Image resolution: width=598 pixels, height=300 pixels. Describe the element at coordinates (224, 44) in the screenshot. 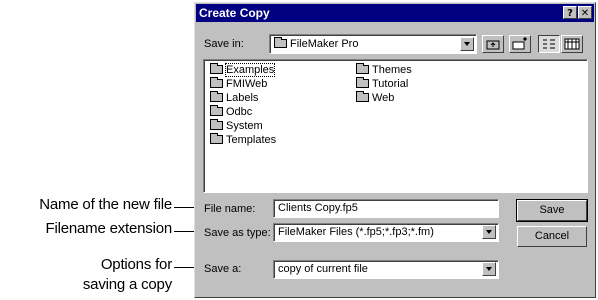

I see `save-in-label: Save in:` at that location.